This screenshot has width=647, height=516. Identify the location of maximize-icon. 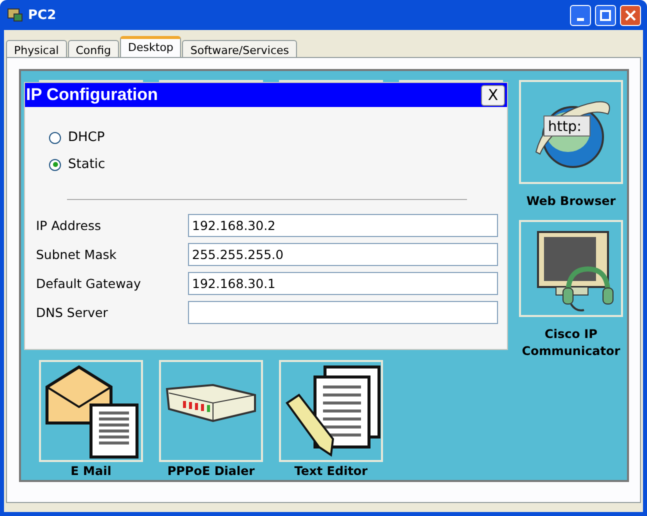
(605, 15).